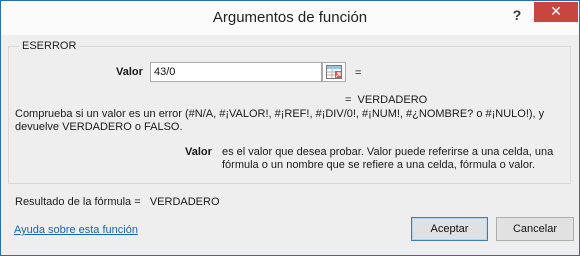 This screenshot has width=580, height=256. I want to click on argument-input, so click(236, 72).